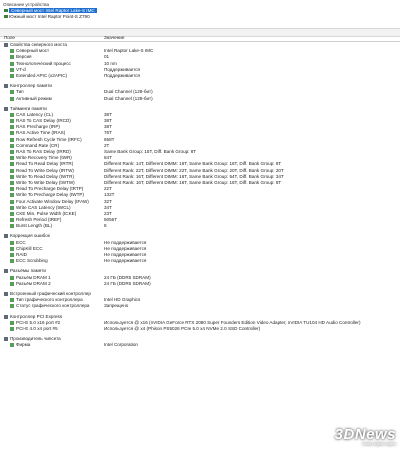 The image size is (400, 449). Describe the element at coordinates (32, 261) in the screenshot. I see `property-name: ECC Scrubbing` at that location.